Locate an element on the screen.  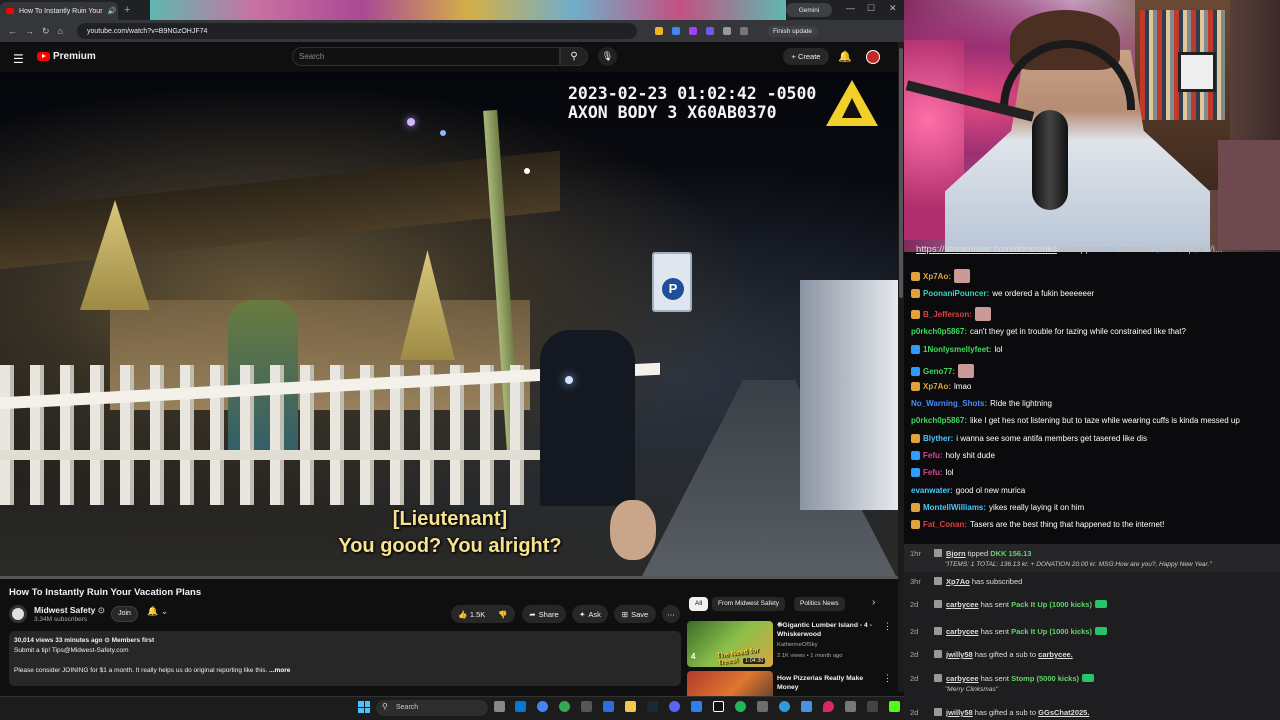
back-icon: ← is located at coordinates (12, 31).